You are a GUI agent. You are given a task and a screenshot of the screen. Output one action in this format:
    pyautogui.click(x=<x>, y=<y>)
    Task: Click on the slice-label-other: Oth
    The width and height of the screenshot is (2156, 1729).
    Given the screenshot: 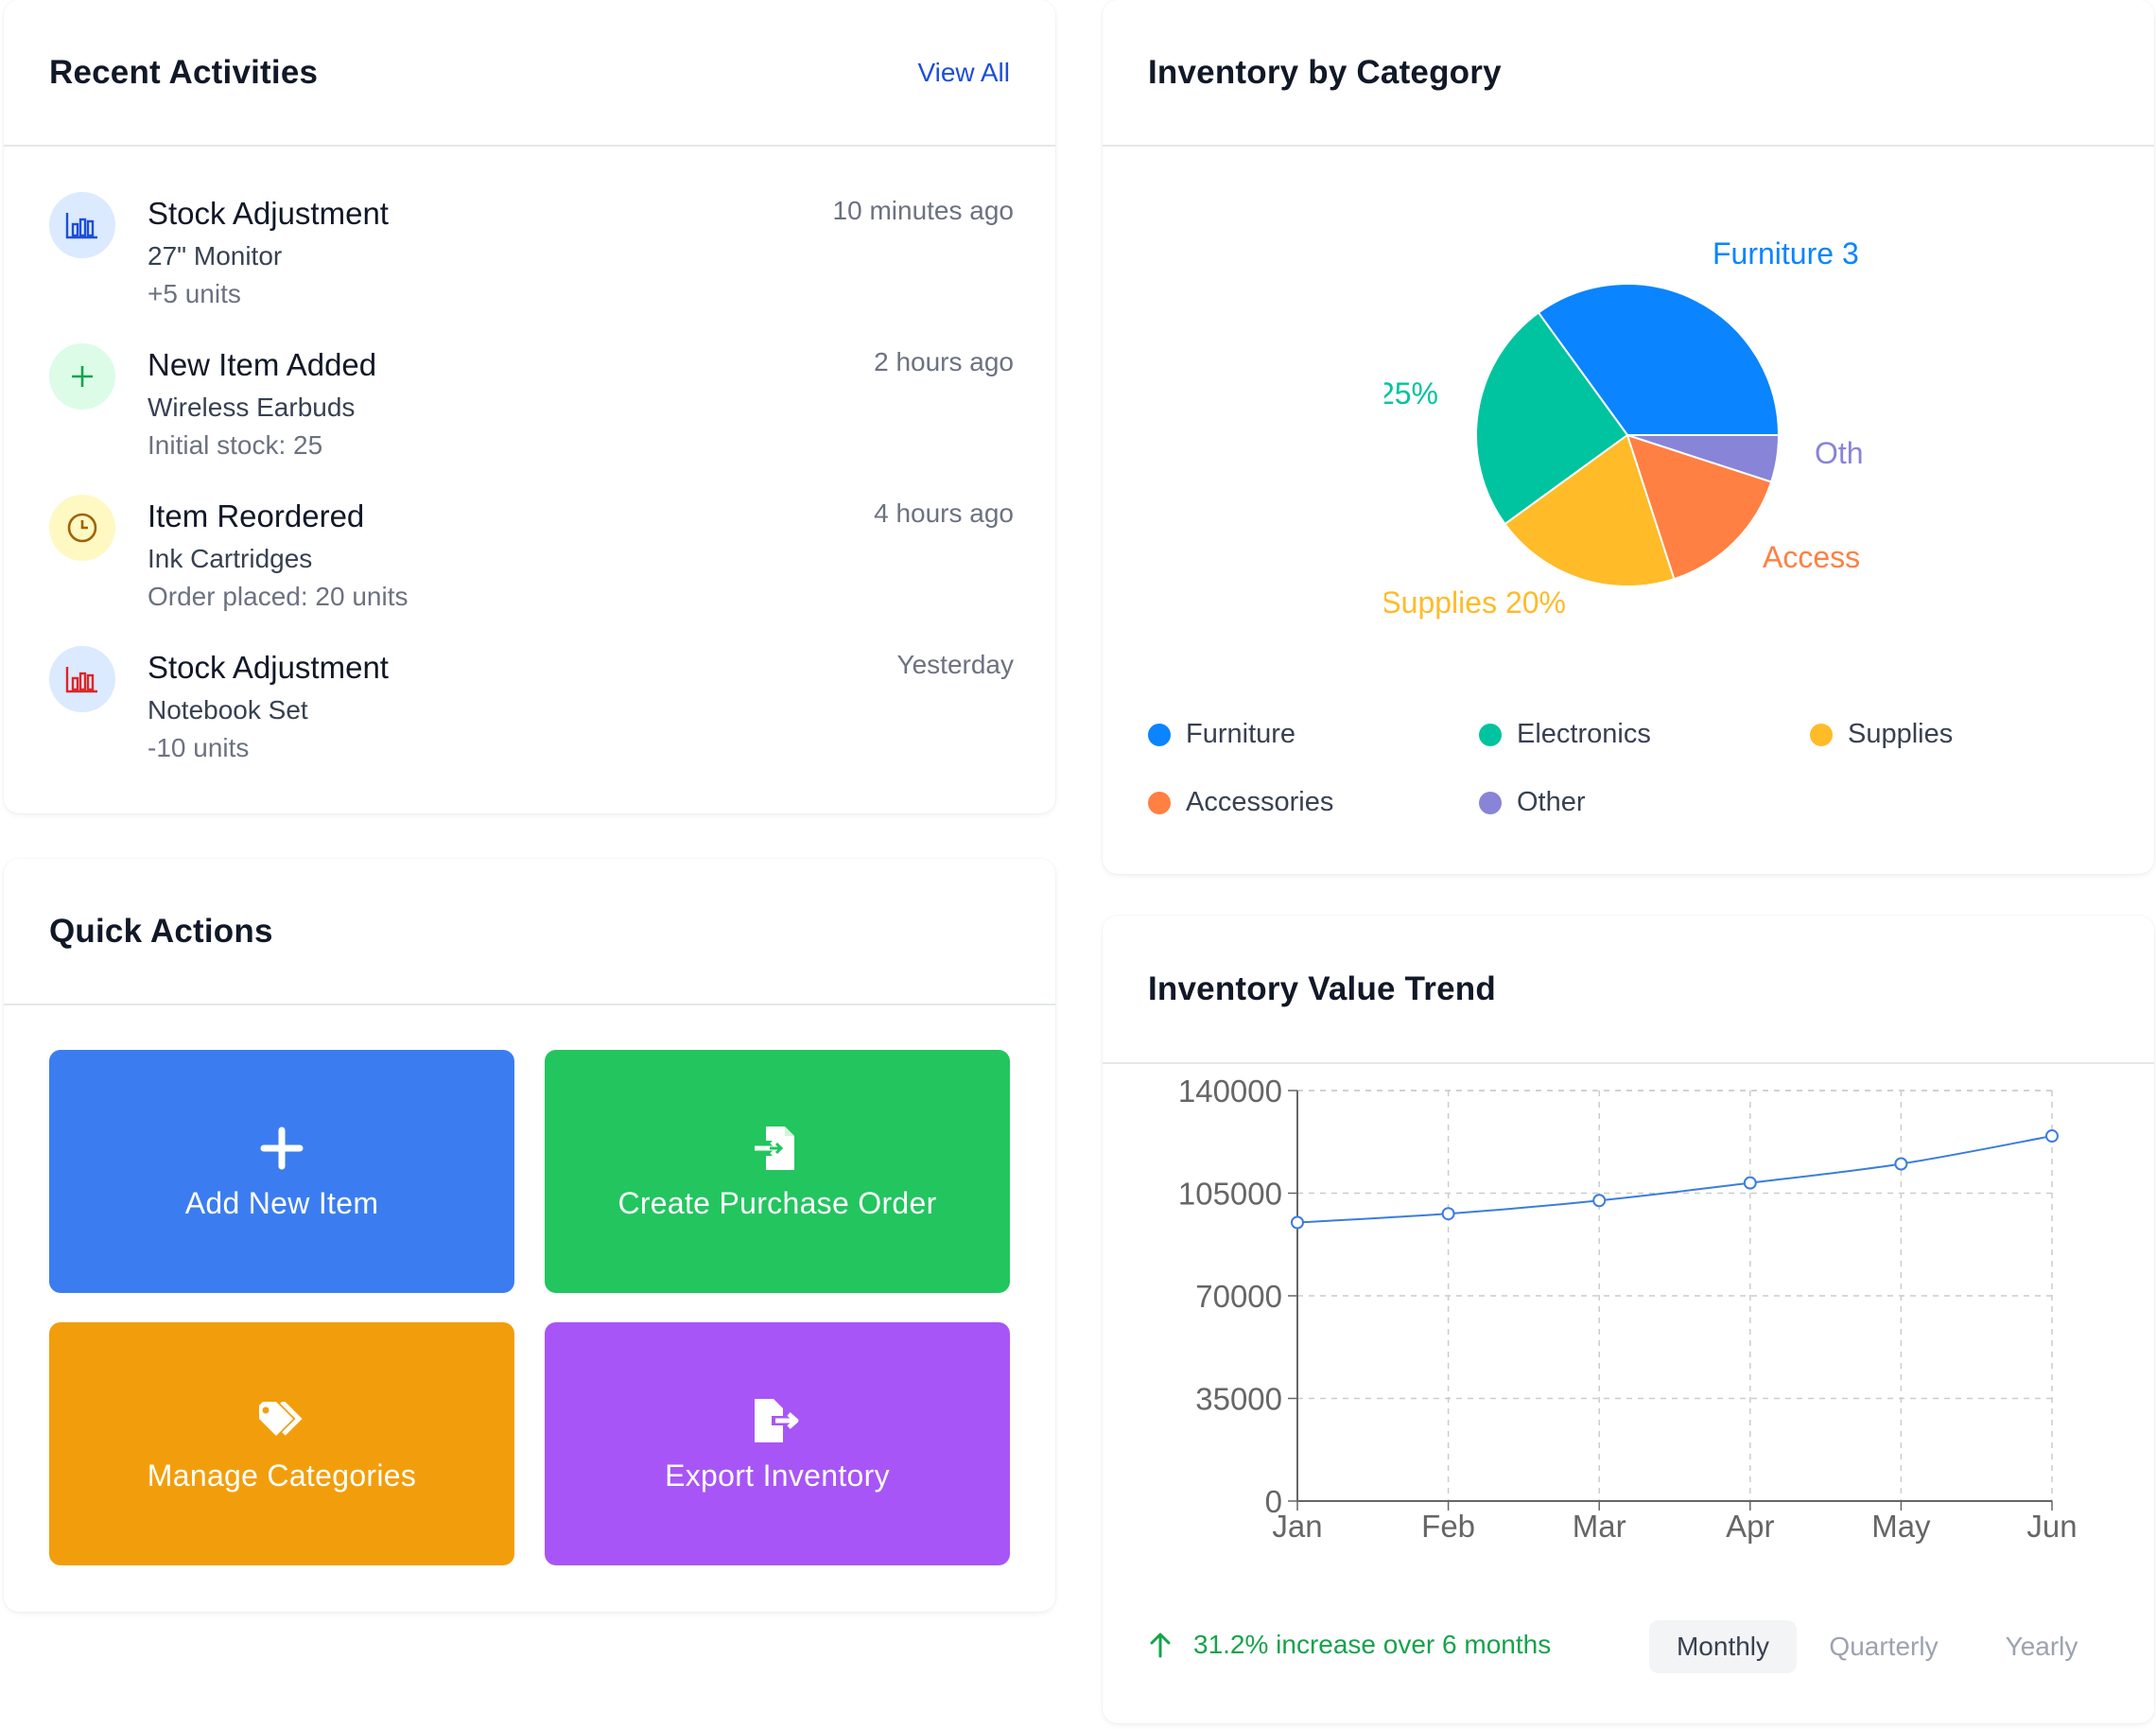 What is the action you would take?
    pyautogui.click(x=1839, y=453)
    